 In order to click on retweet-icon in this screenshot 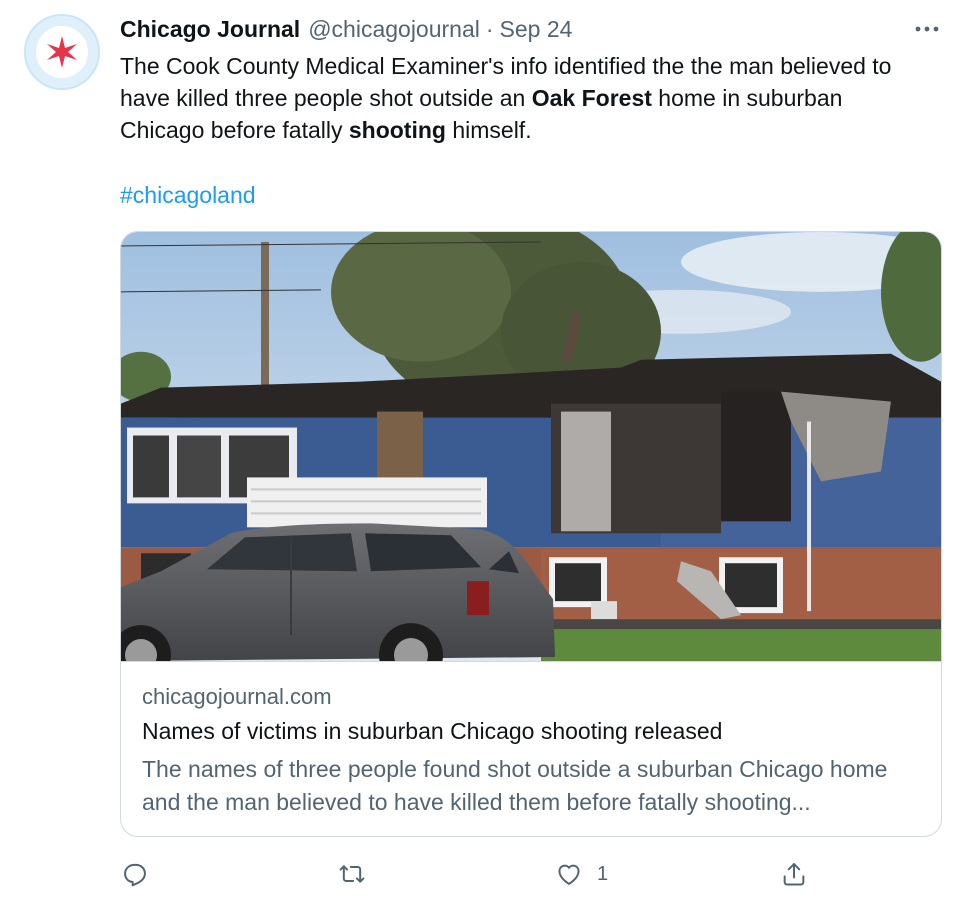, I will do `click(352, 874)`.